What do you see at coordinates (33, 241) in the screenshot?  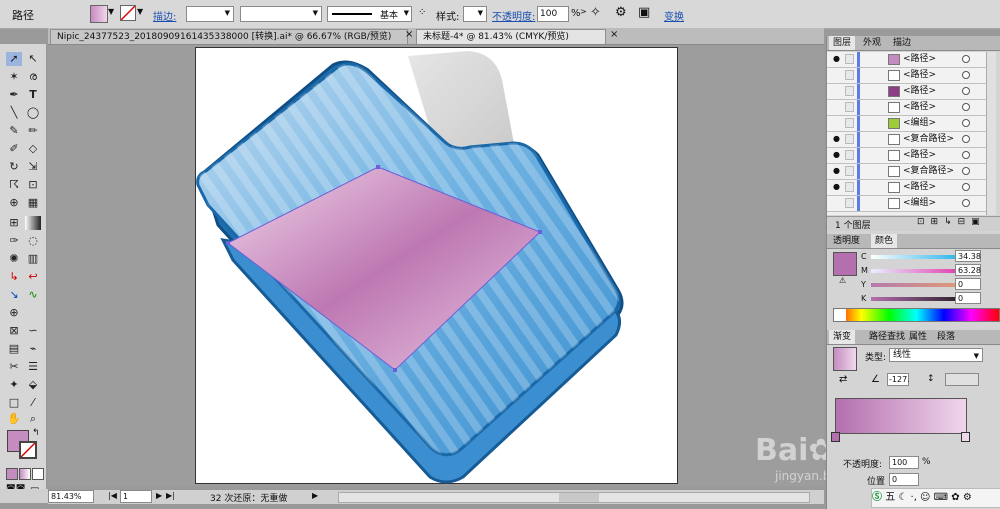 I see `blend-tool-icon: ◌` at bounding box center [33, 241].